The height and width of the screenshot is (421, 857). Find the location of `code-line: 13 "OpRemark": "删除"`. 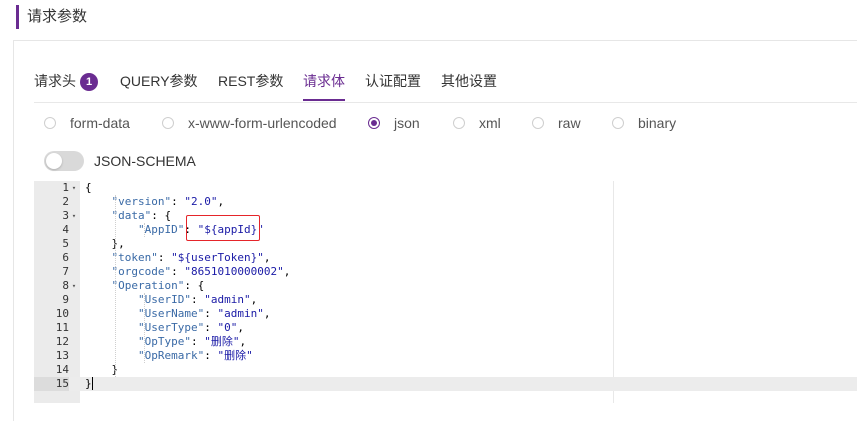

code-line: 13 "OpRemark": "删除" is located at coordinates (445, 356).